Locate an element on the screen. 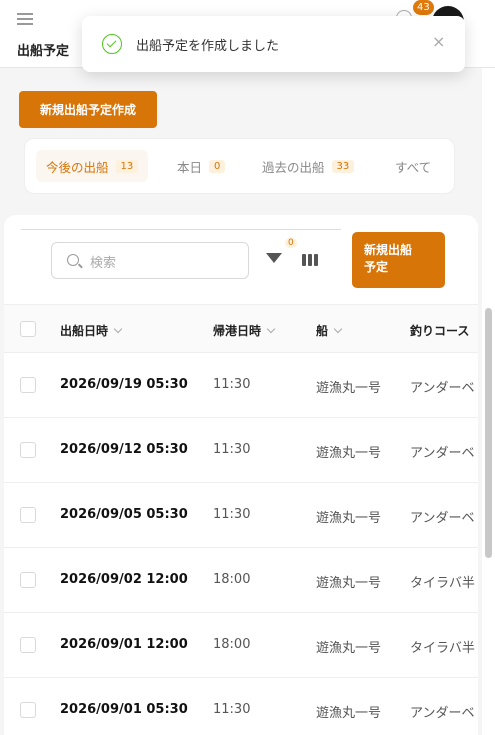 This screenshot has height=735, width=495. table-row: 2026/09/05 05:30 11:30 遊漁丸一号 アンダーベ is located at coordinates (241, 515).